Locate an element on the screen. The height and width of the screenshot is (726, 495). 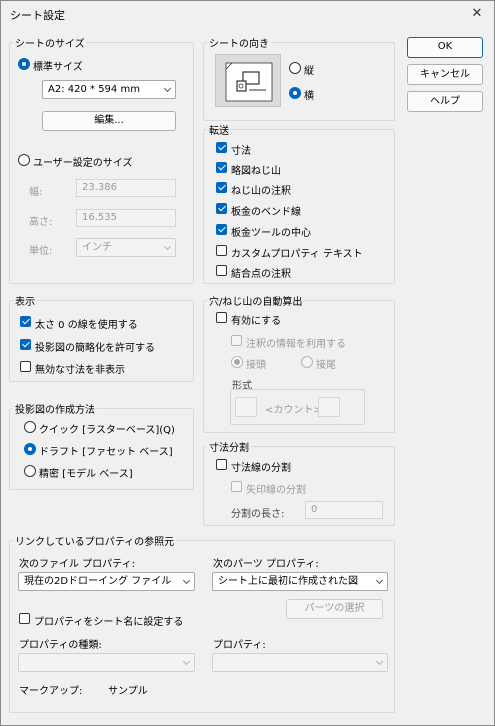
unit-value: インチ is located at coordinates (97, 247).